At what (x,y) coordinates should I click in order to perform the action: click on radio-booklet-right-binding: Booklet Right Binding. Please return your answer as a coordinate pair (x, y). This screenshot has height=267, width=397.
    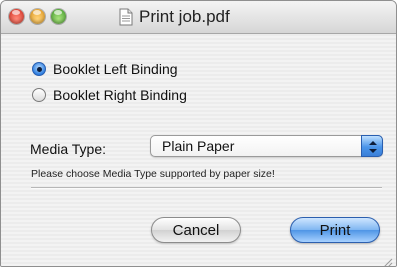
    Looking at the image, I should click on (109, 95).